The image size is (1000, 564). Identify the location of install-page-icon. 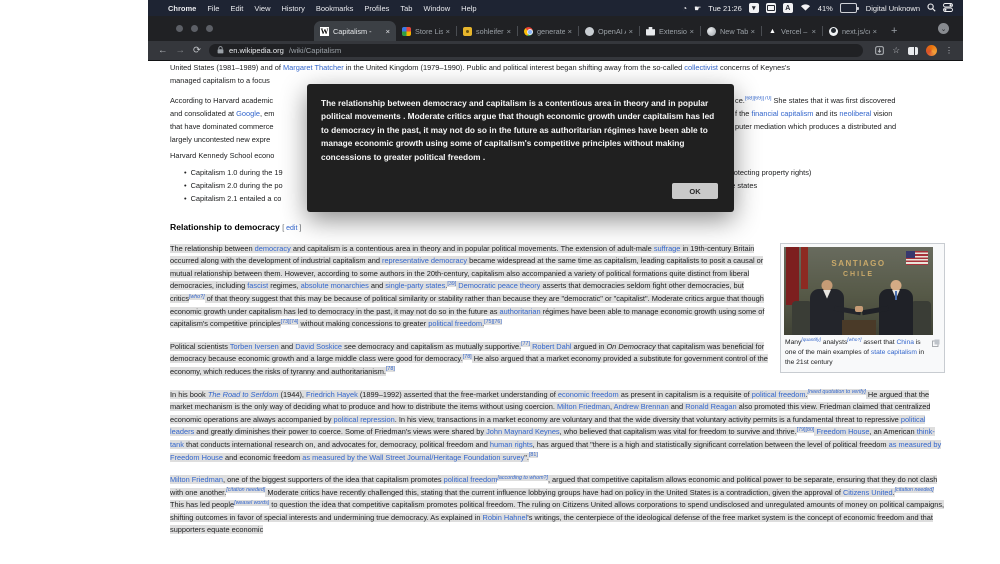
(880, 51).